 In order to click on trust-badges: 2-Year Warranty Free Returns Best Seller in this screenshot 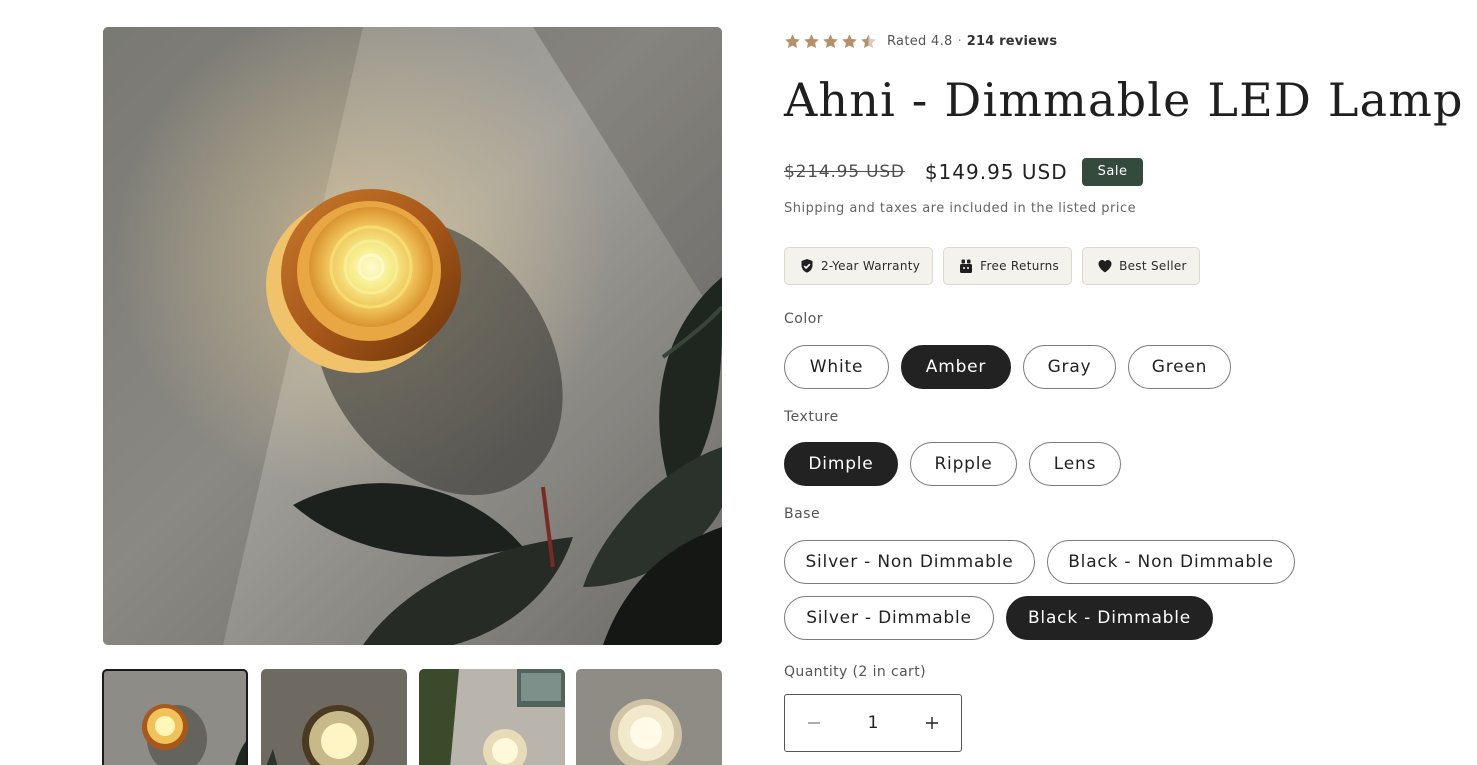, I will do `click(992, 266)`.